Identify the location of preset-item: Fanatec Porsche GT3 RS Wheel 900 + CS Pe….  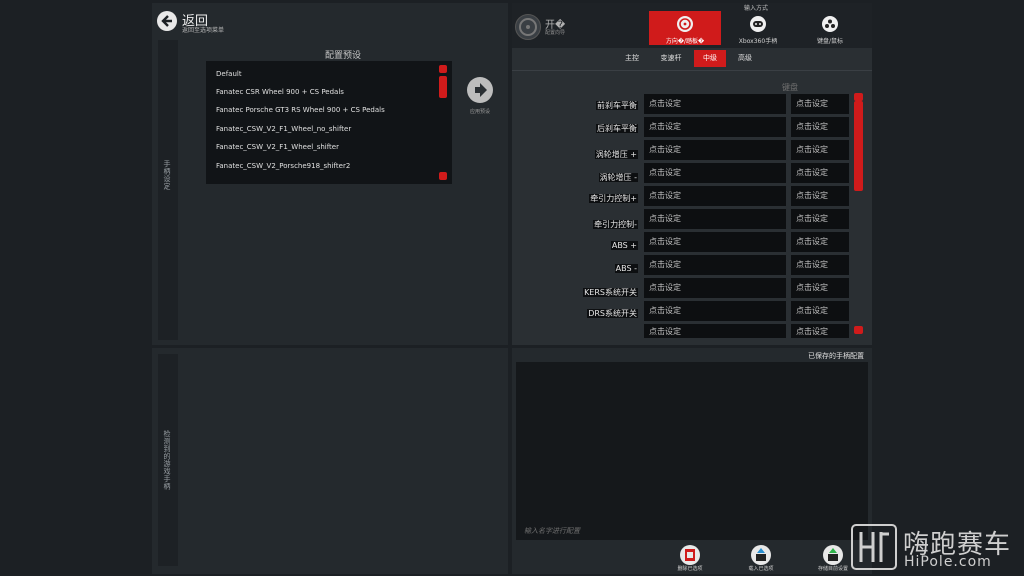
(300, 110).